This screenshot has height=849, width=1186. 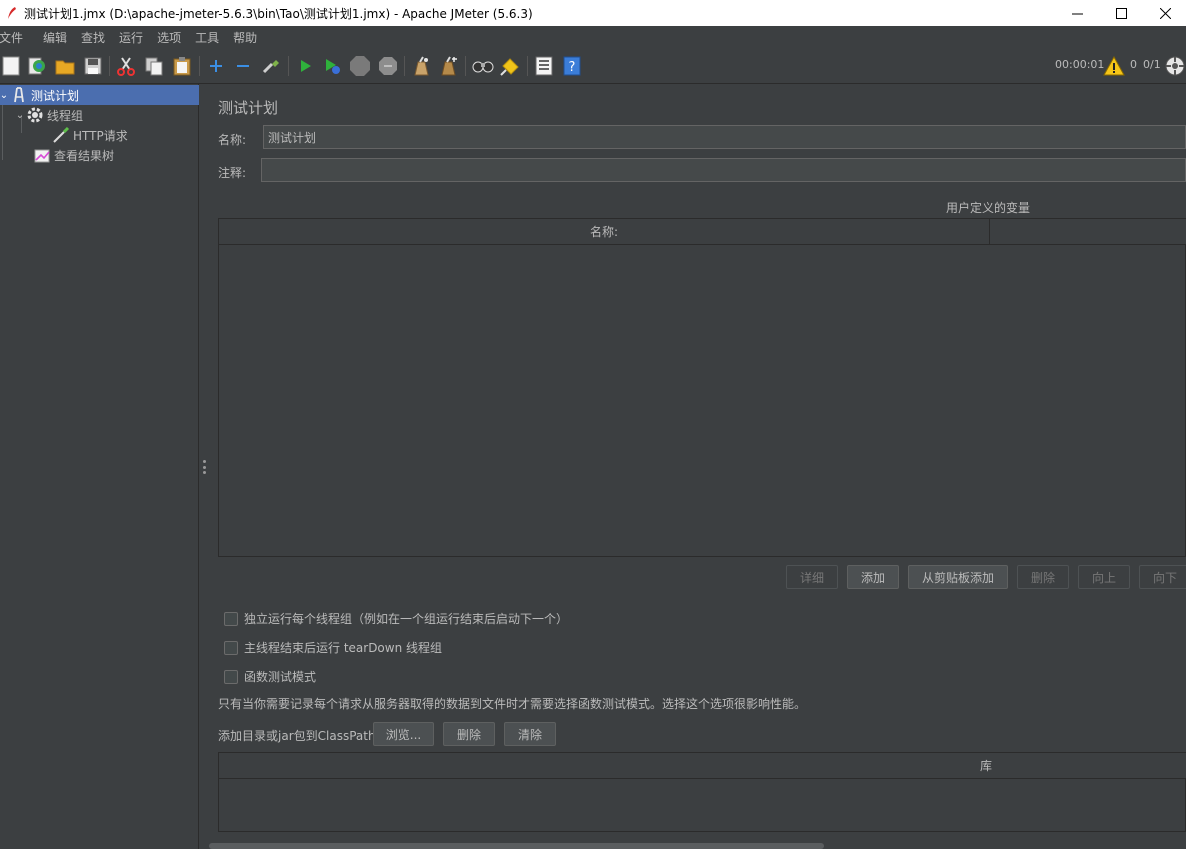 I want to click on menu-edit: 编辑, so click(x=55, y=37).